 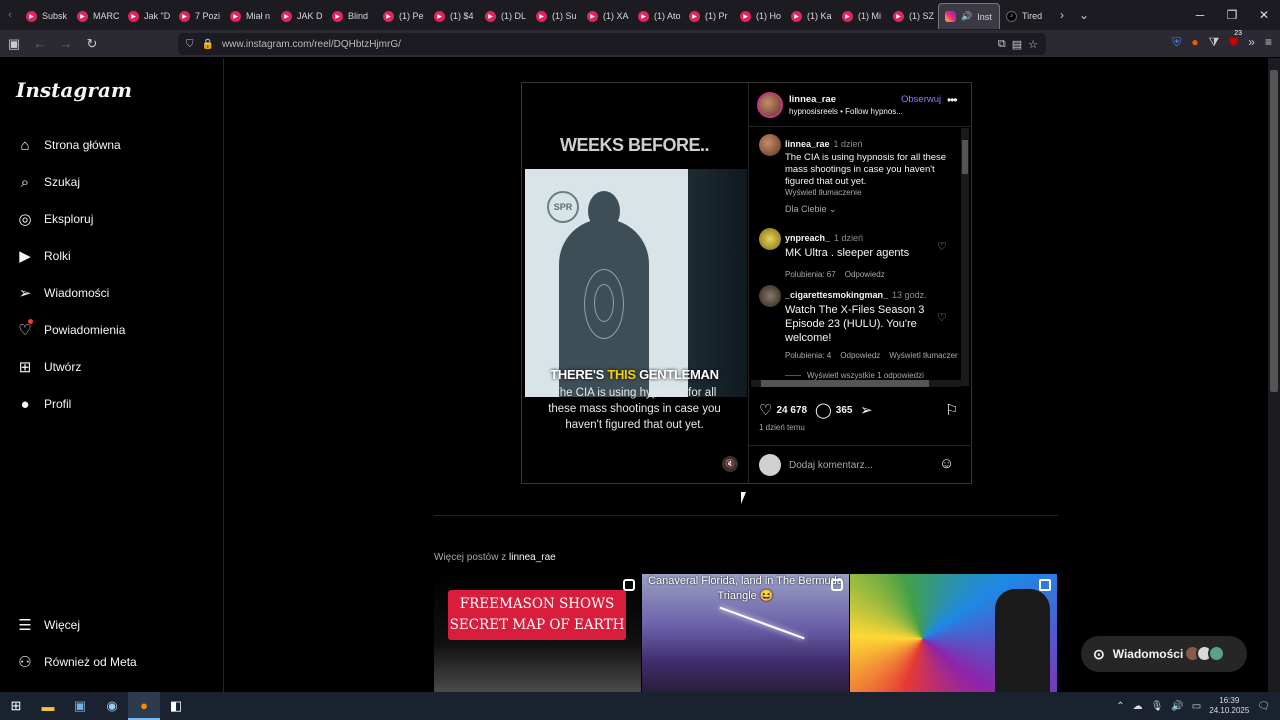 What do you see at coordinates (63, 293) in the screenshot?
I see `sidebar-item-send: ➢ Wiadomości` at bounding box center [63, 293].